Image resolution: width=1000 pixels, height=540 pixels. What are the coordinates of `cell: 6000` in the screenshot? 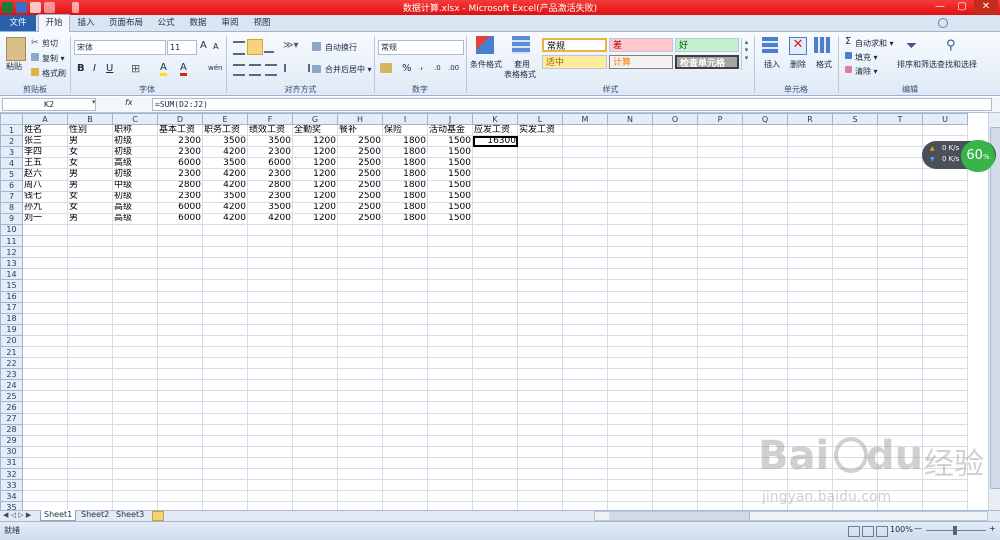 It's located at (180, 163).